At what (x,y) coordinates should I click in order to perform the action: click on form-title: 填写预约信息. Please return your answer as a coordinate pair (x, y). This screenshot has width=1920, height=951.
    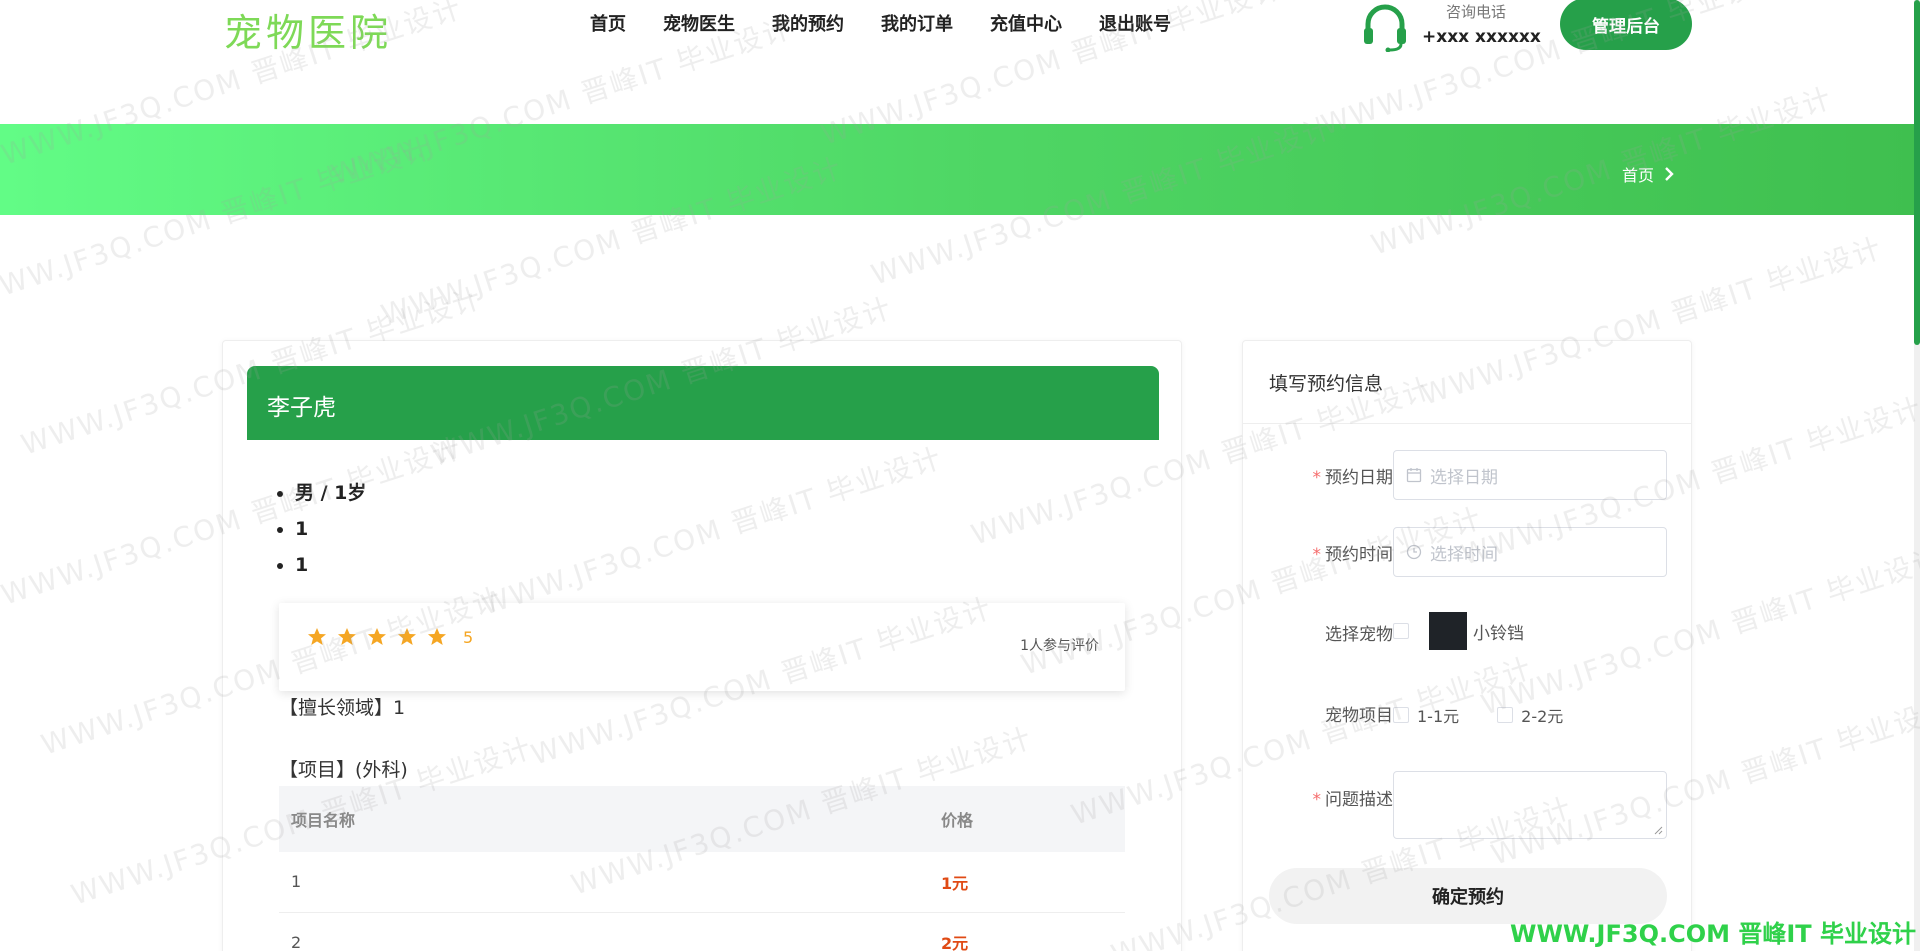
    Looking at the image, I should click on (1326, 384).